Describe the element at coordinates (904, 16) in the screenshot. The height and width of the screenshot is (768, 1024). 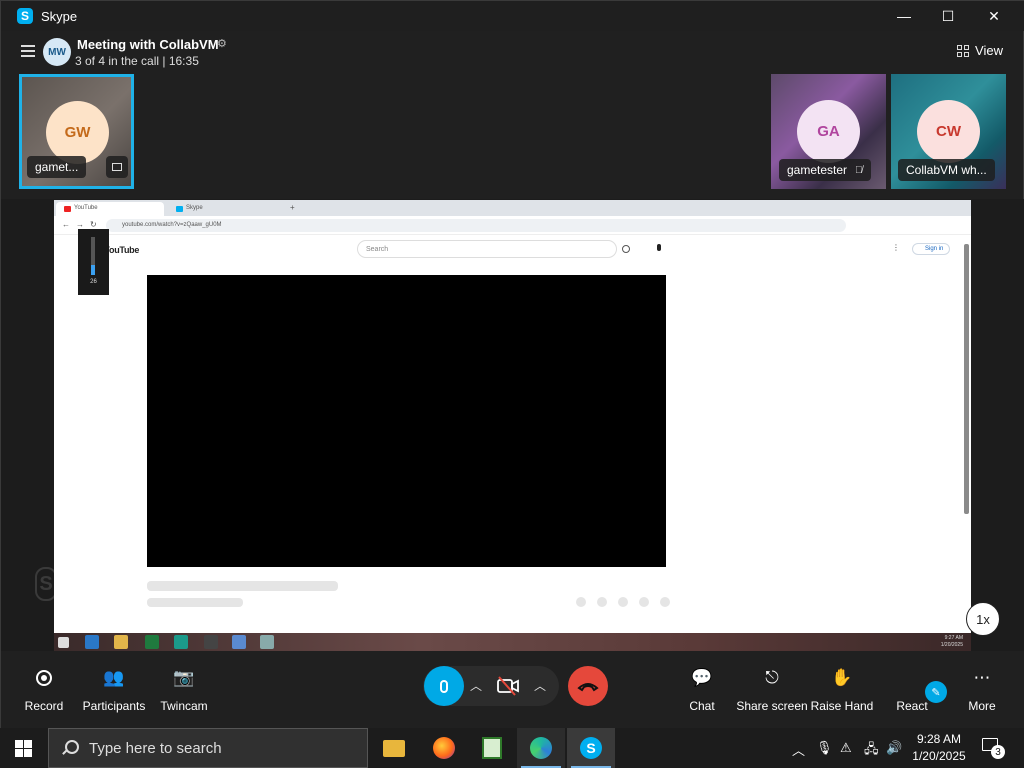
I see `minimize-button: —` at that location.